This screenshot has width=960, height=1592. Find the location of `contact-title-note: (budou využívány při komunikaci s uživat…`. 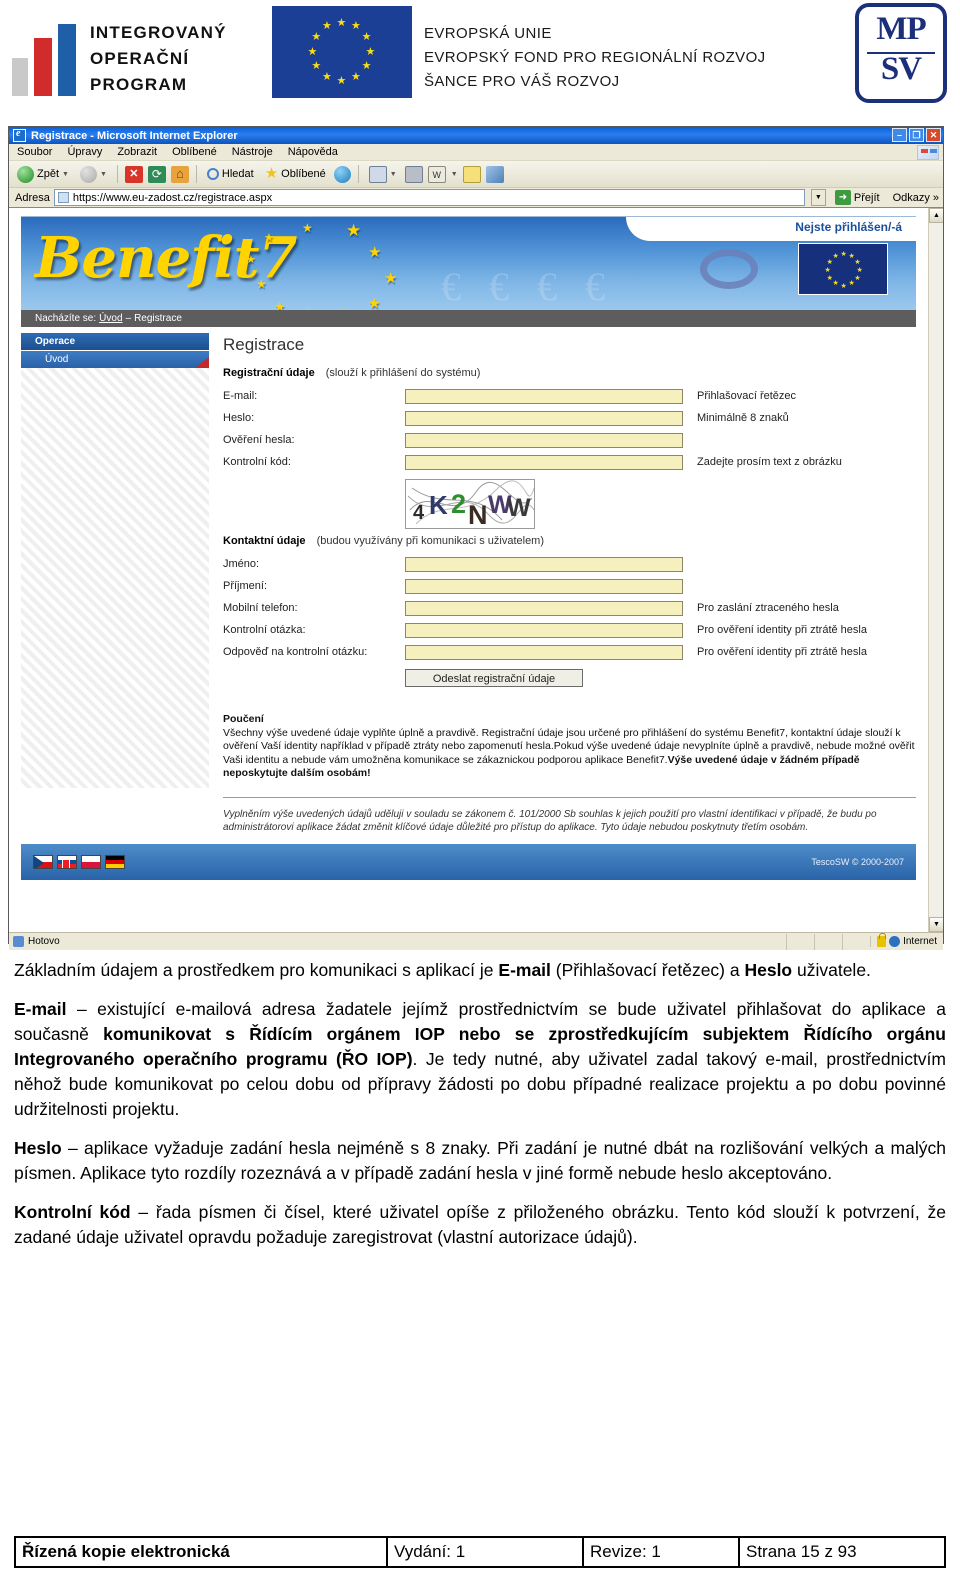

contact-title-note: (budou využívány při komunikaci s uživat… is located at coordinates (430, 541).